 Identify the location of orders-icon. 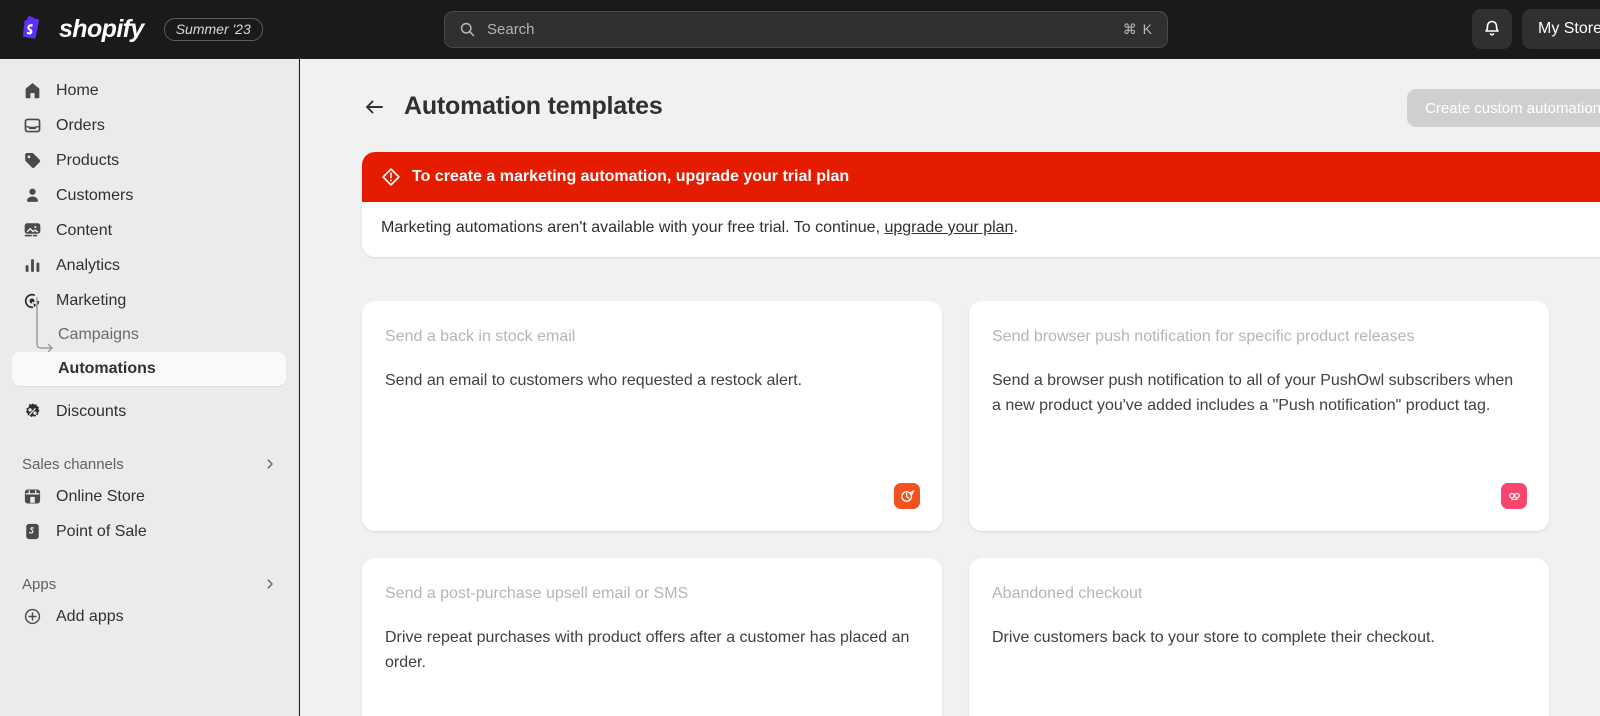
(32, 126).